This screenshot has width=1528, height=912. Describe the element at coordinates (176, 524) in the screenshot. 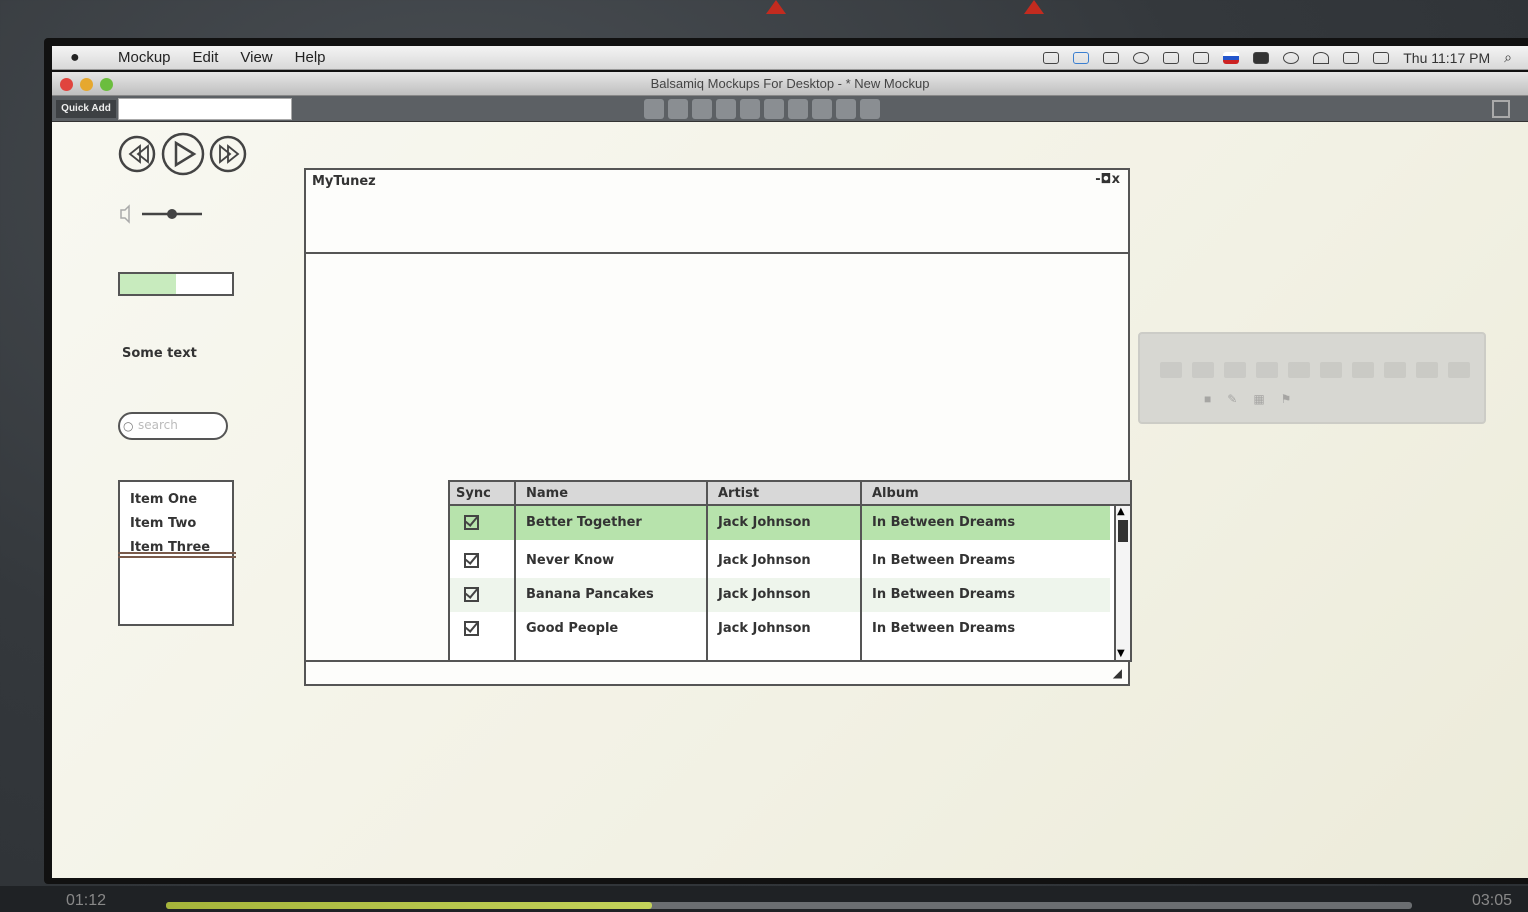

I see `list-item: Item Two` at that location.